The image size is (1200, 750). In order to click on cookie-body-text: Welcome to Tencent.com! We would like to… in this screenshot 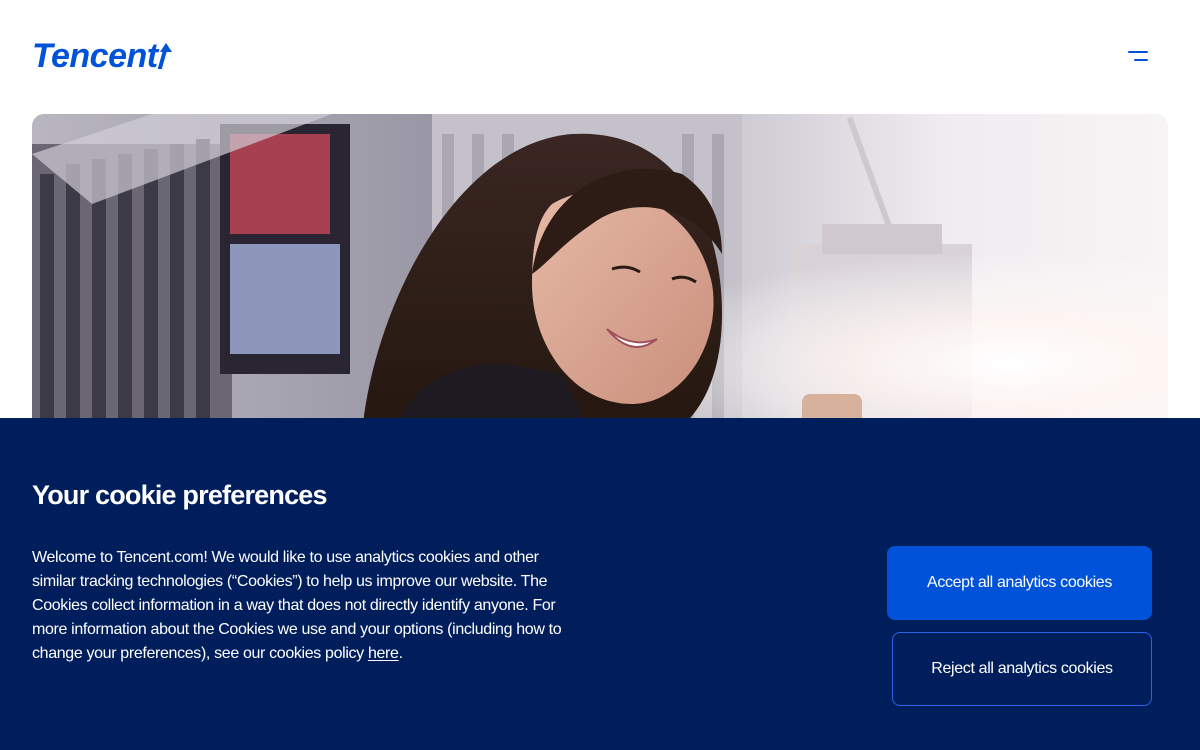, I will do `click(297, 605)`.